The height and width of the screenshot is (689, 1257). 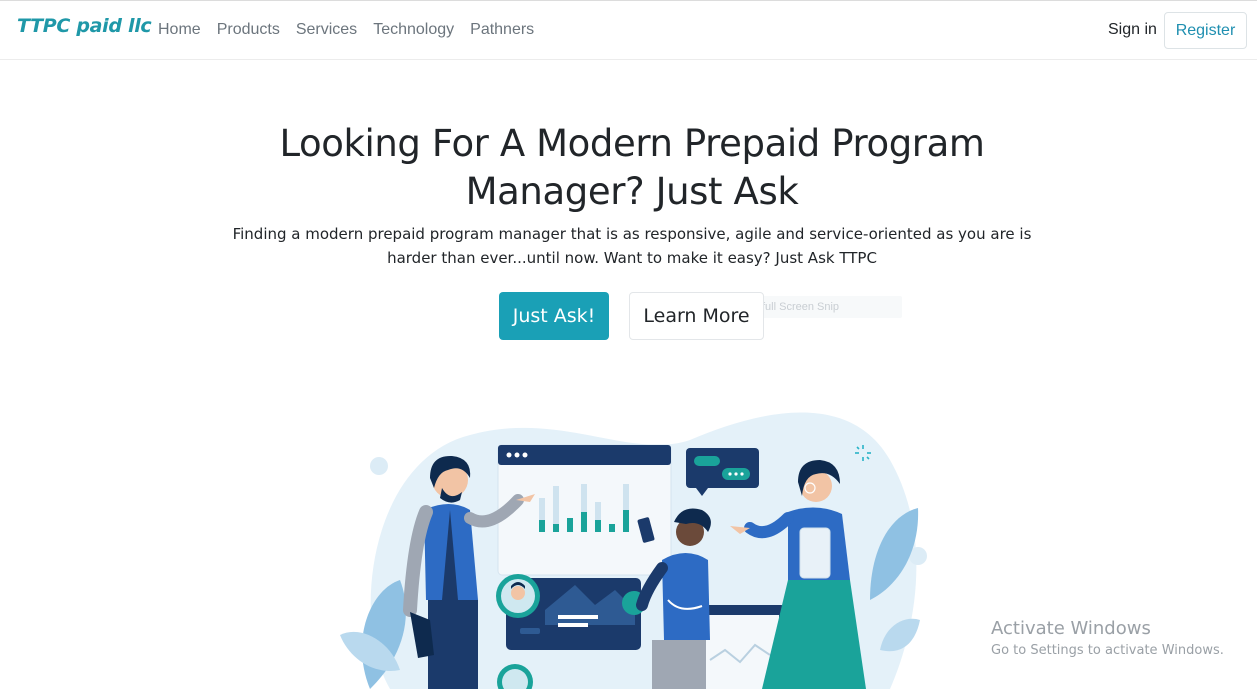 What do you see at coordinates (1205, 30) in the screenshot?
I see `register-button: Register` at bounding box center [1205, 30].